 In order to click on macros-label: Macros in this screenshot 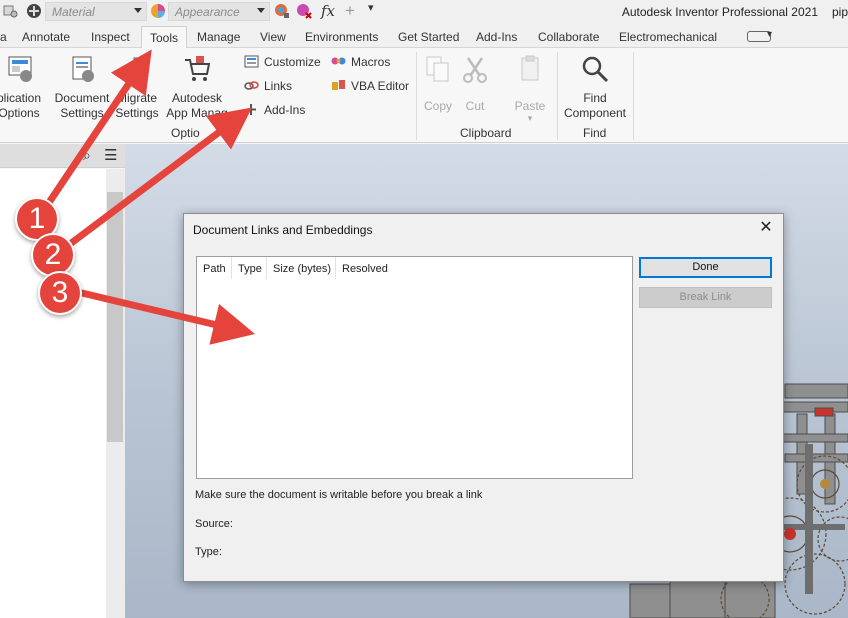, I will do `click(371, 62)`.